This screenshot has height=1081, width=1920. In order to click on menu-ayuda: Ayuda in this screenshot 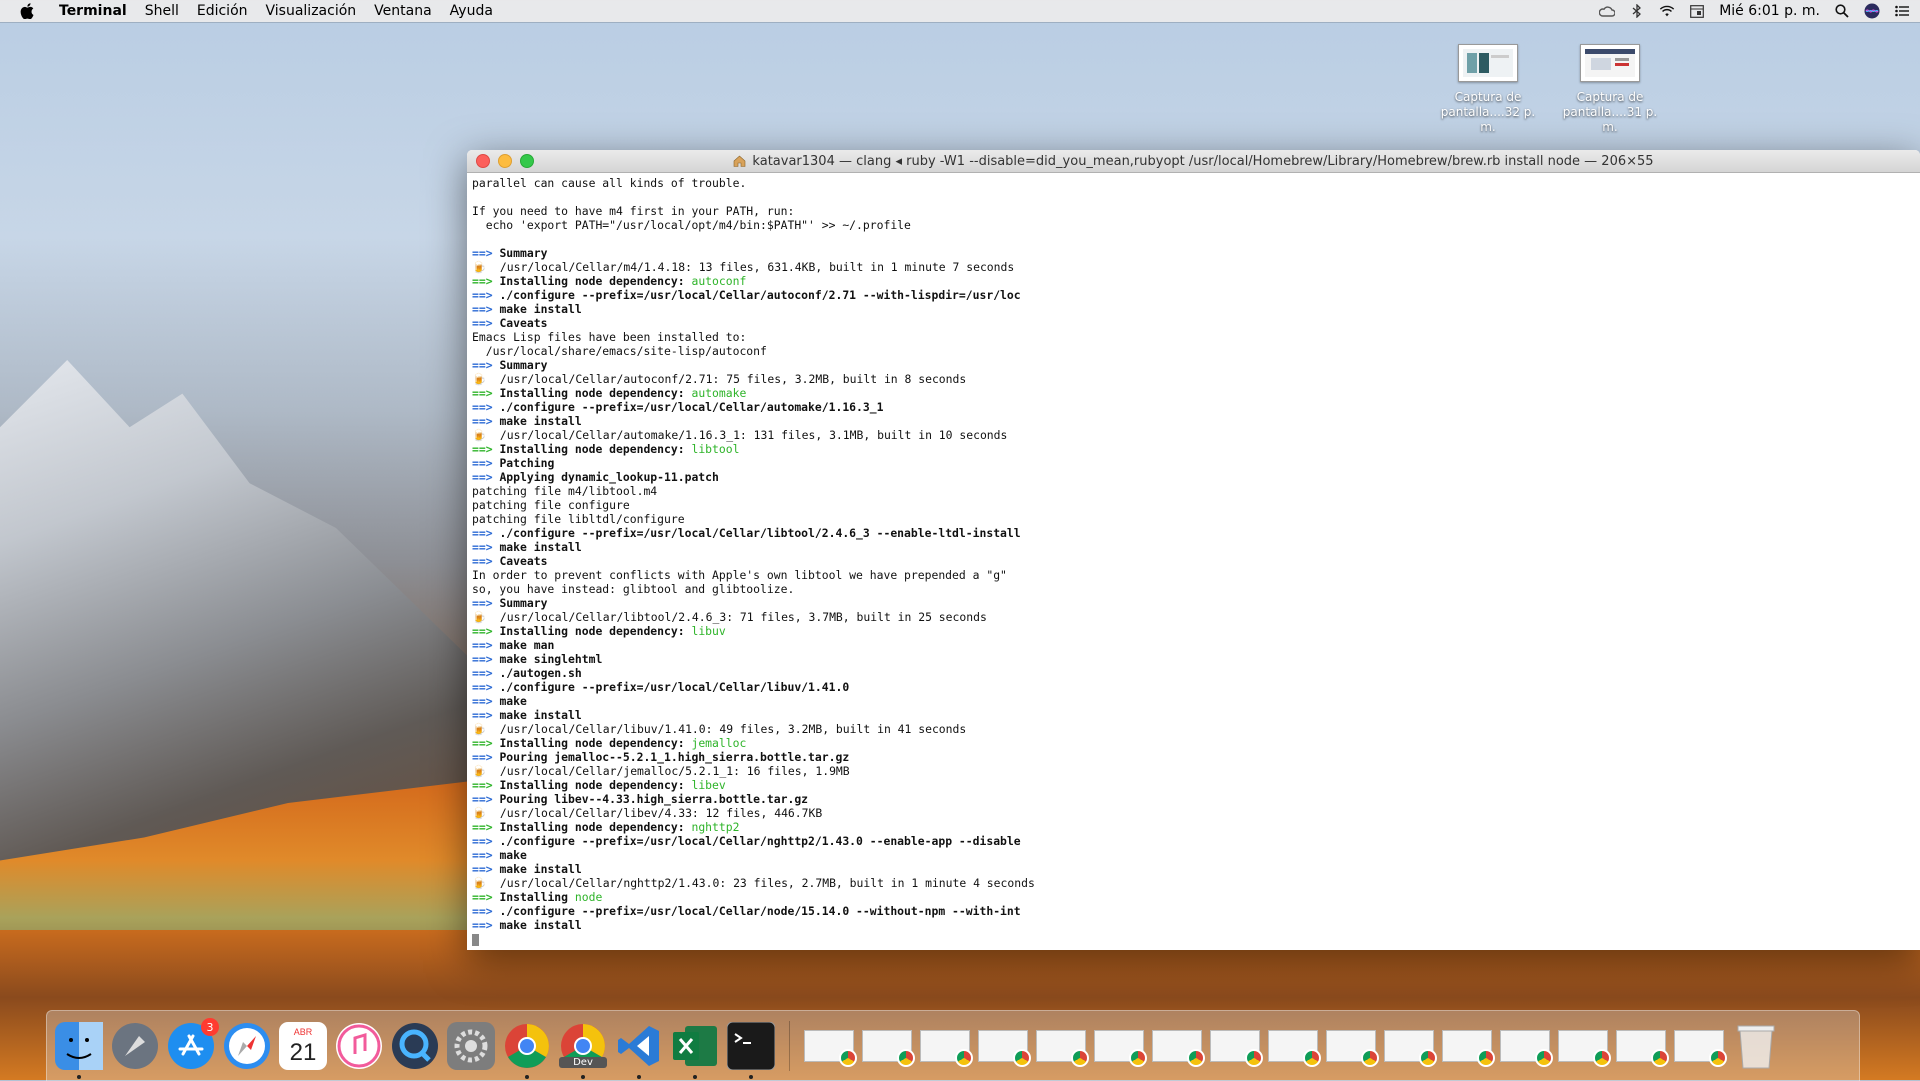, I will do `click(471, 11)`.